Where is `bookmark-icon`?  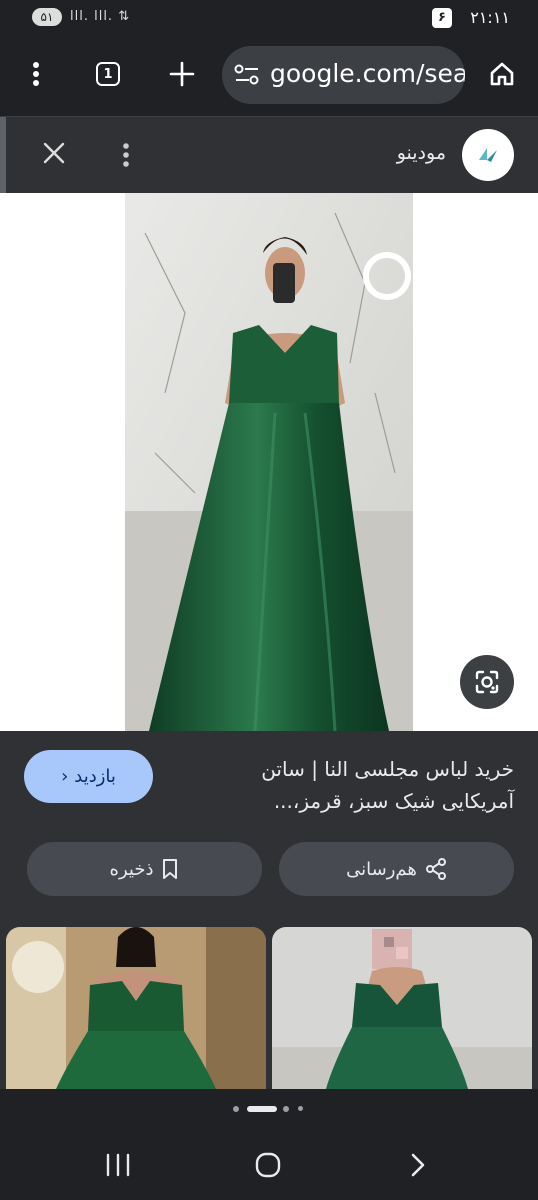 bookmark-icon is located at coordinates (170, 869).